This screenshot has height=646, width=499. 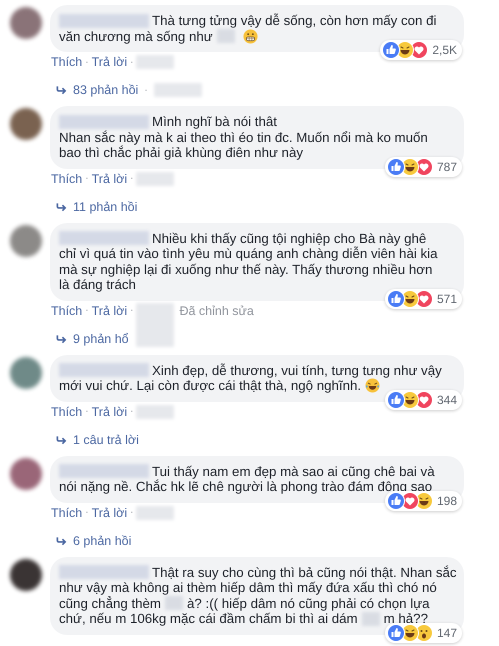 I want to click on reaction-count: 198, so click(x=446, y=500).